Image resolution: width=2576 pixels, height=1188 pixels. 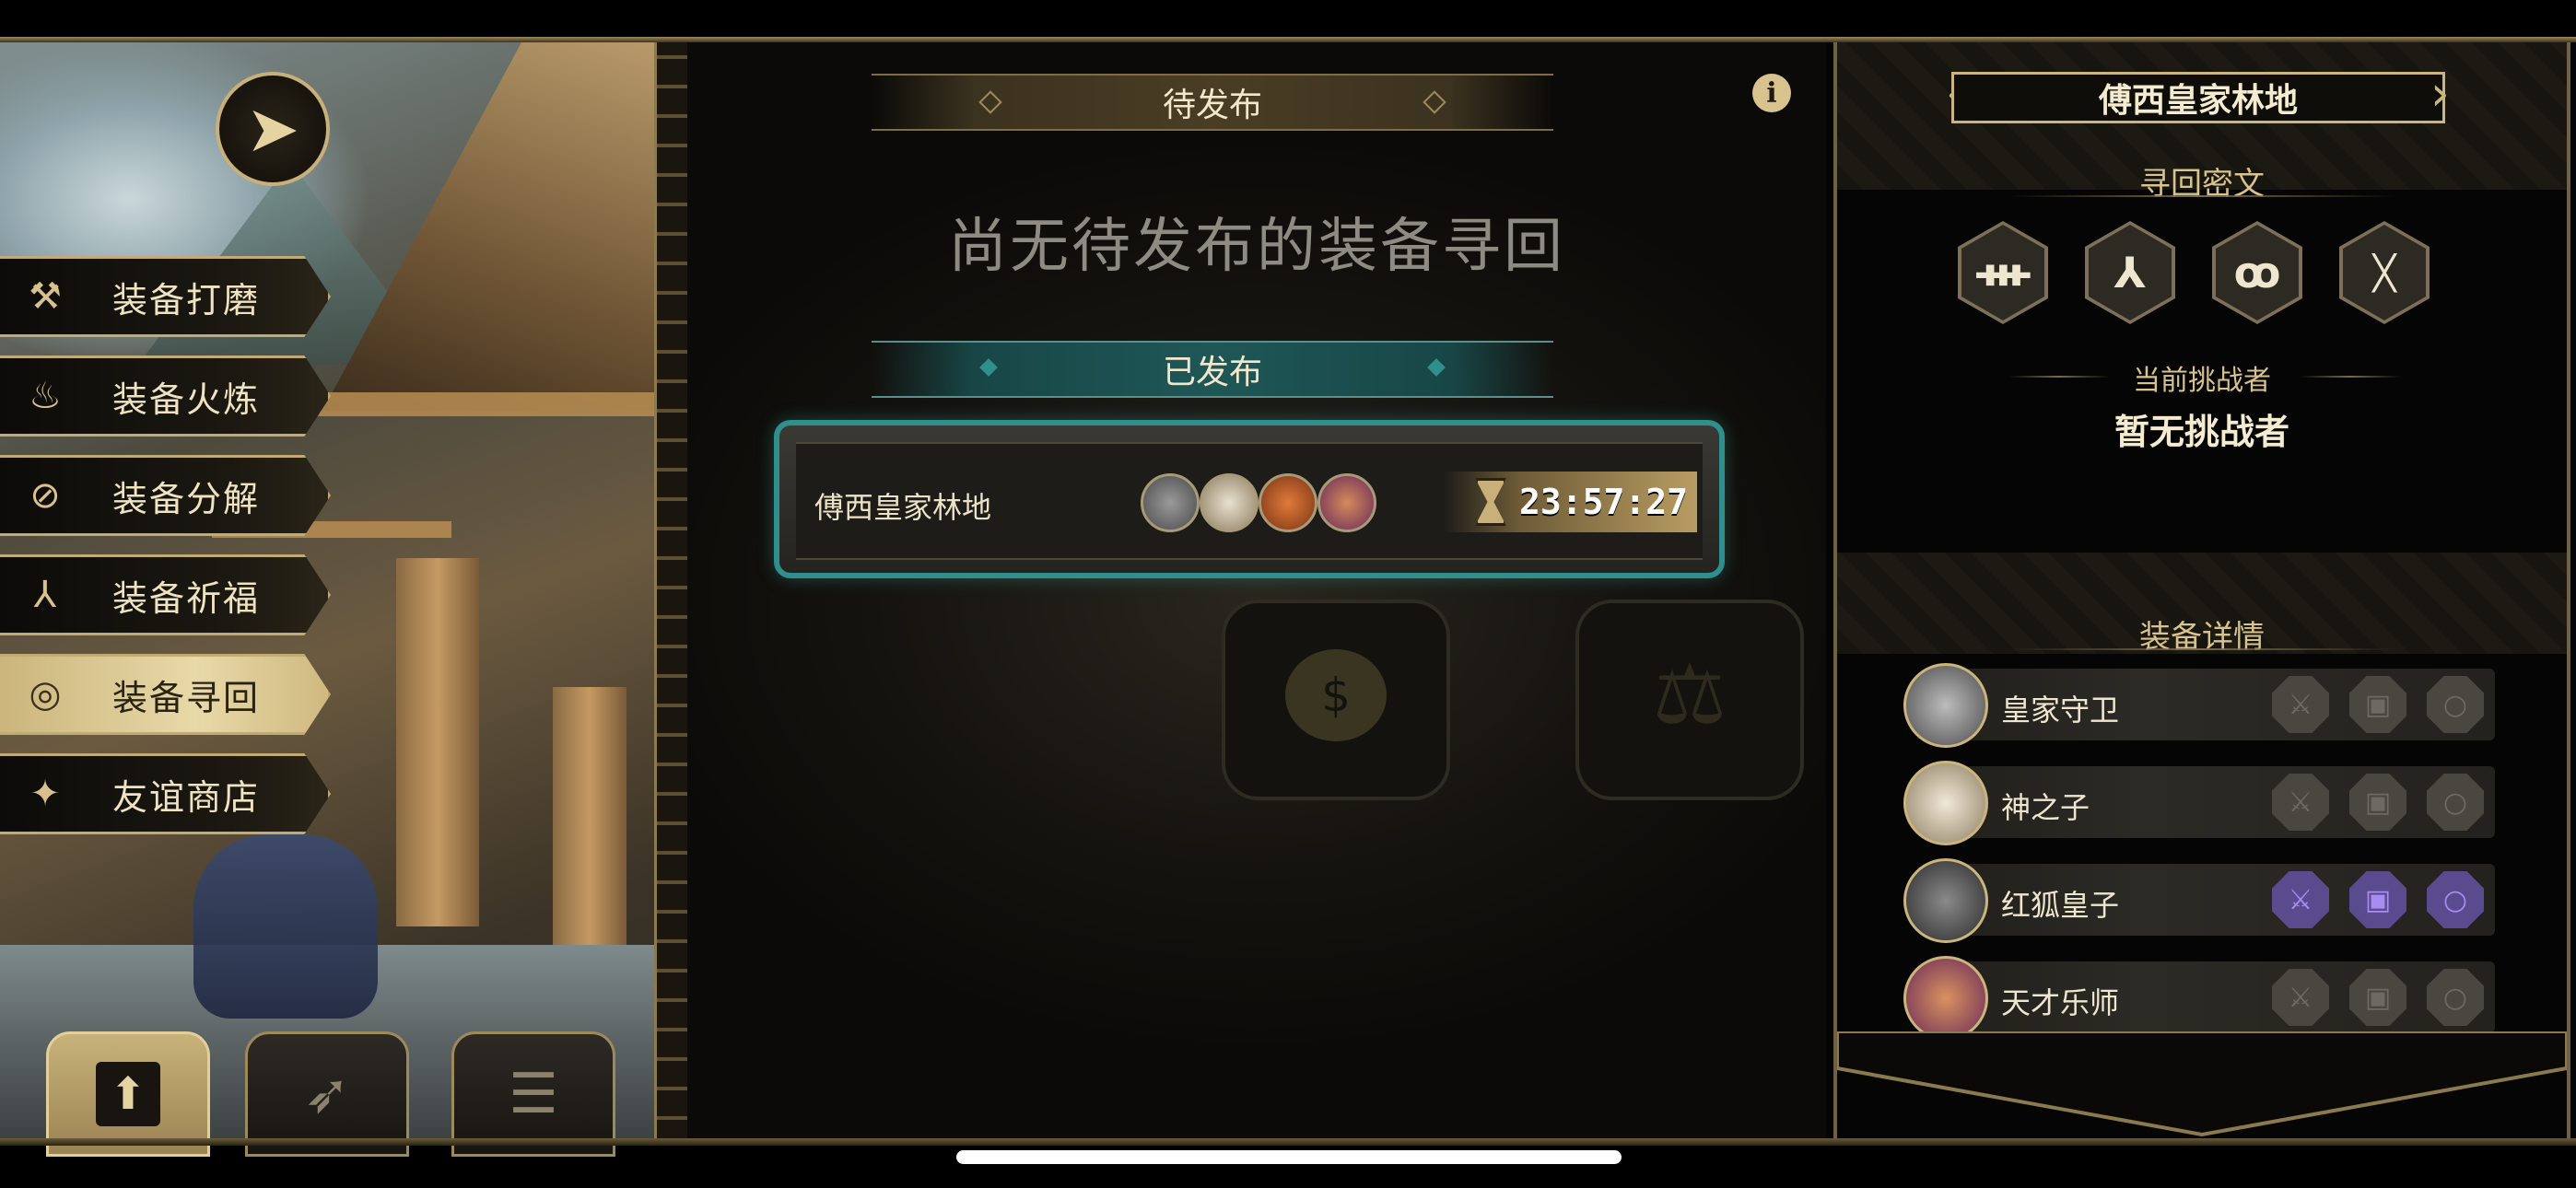 I want to click on ghost-bubble: ⚖, so click(x=1689, y=700).